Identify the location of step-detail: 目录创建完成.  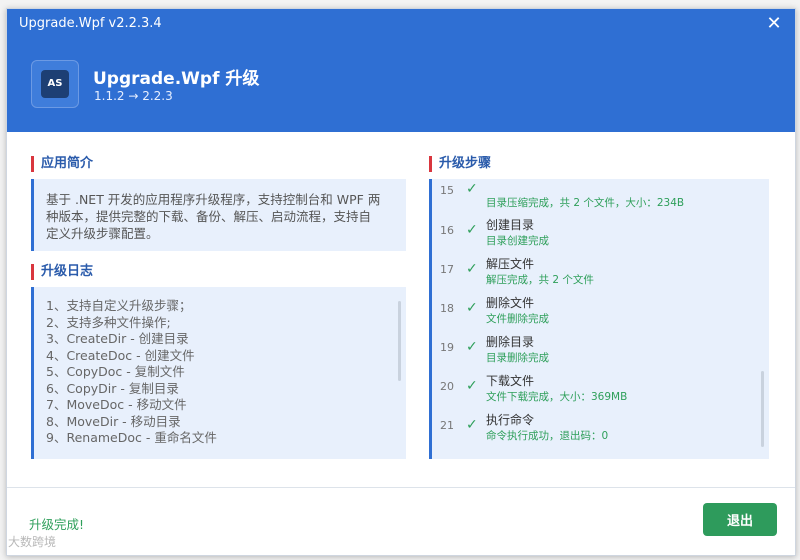
(517, 241).